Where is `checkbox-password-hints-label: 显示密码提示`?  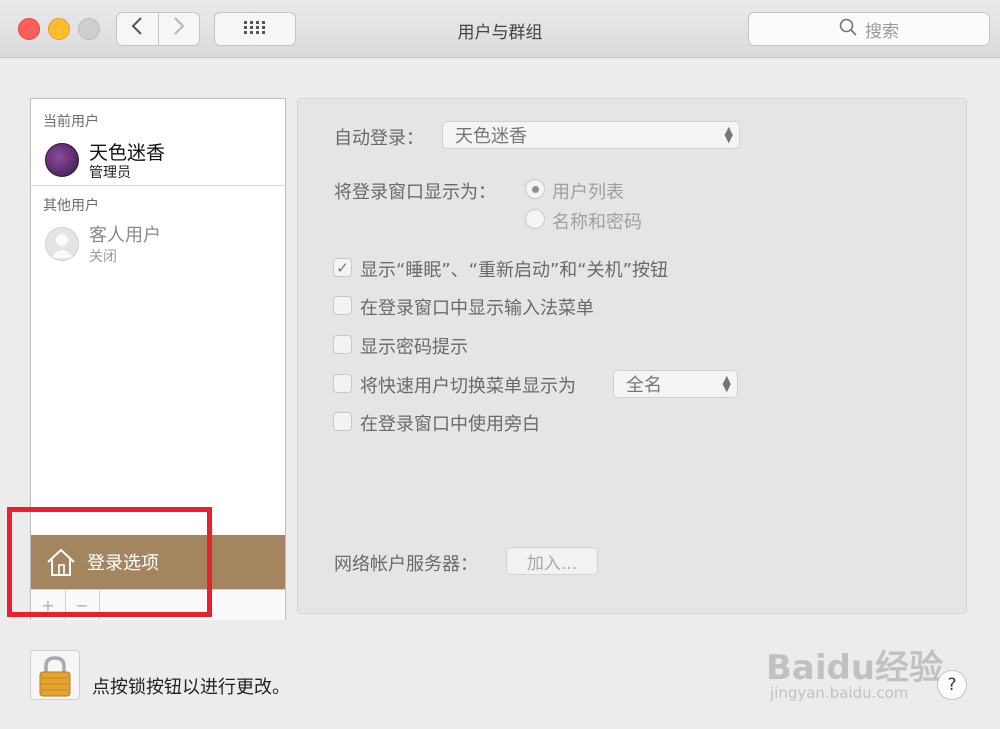 checkbox-password-hints-label: 显示密码提示 is located at coordinates (414, 347).